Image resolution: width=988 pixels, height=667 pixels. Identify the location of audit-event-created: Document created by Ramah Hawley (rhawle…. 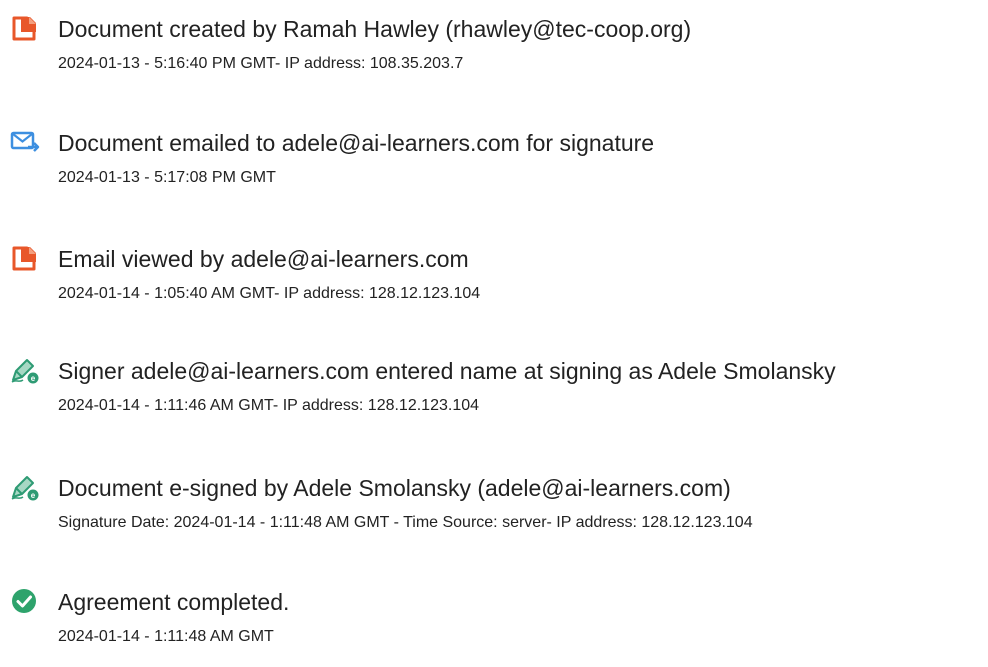
(494, 54).